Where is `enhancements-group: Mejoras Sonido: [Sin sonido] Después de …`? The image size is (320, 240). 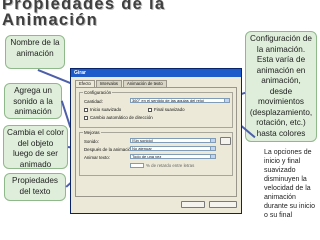
enhancements-group: Mejoras Sonido: [Sin sonido] Después de … is located at coordinates (156, 153).